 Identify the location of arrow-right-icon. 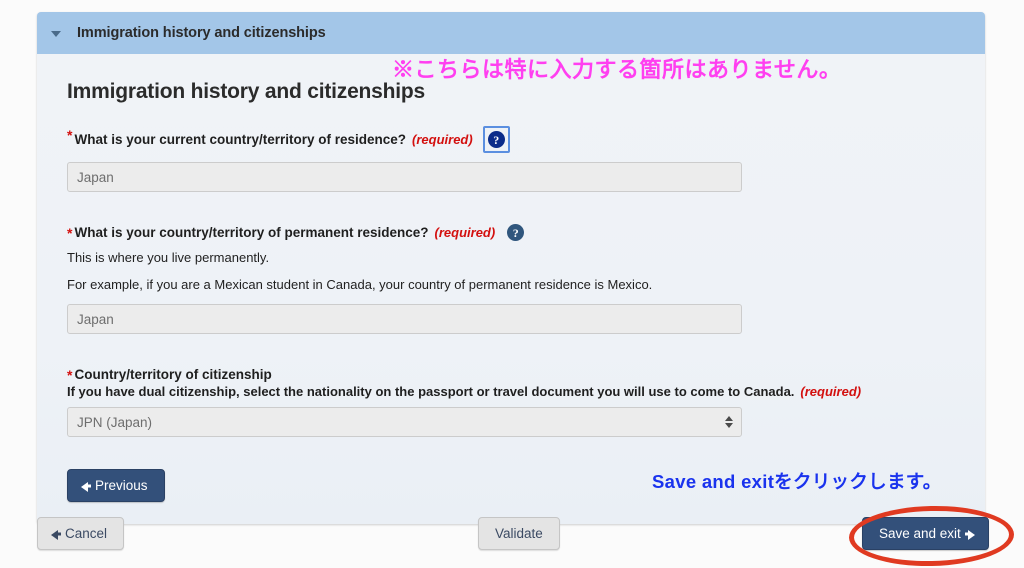
(971, 534).